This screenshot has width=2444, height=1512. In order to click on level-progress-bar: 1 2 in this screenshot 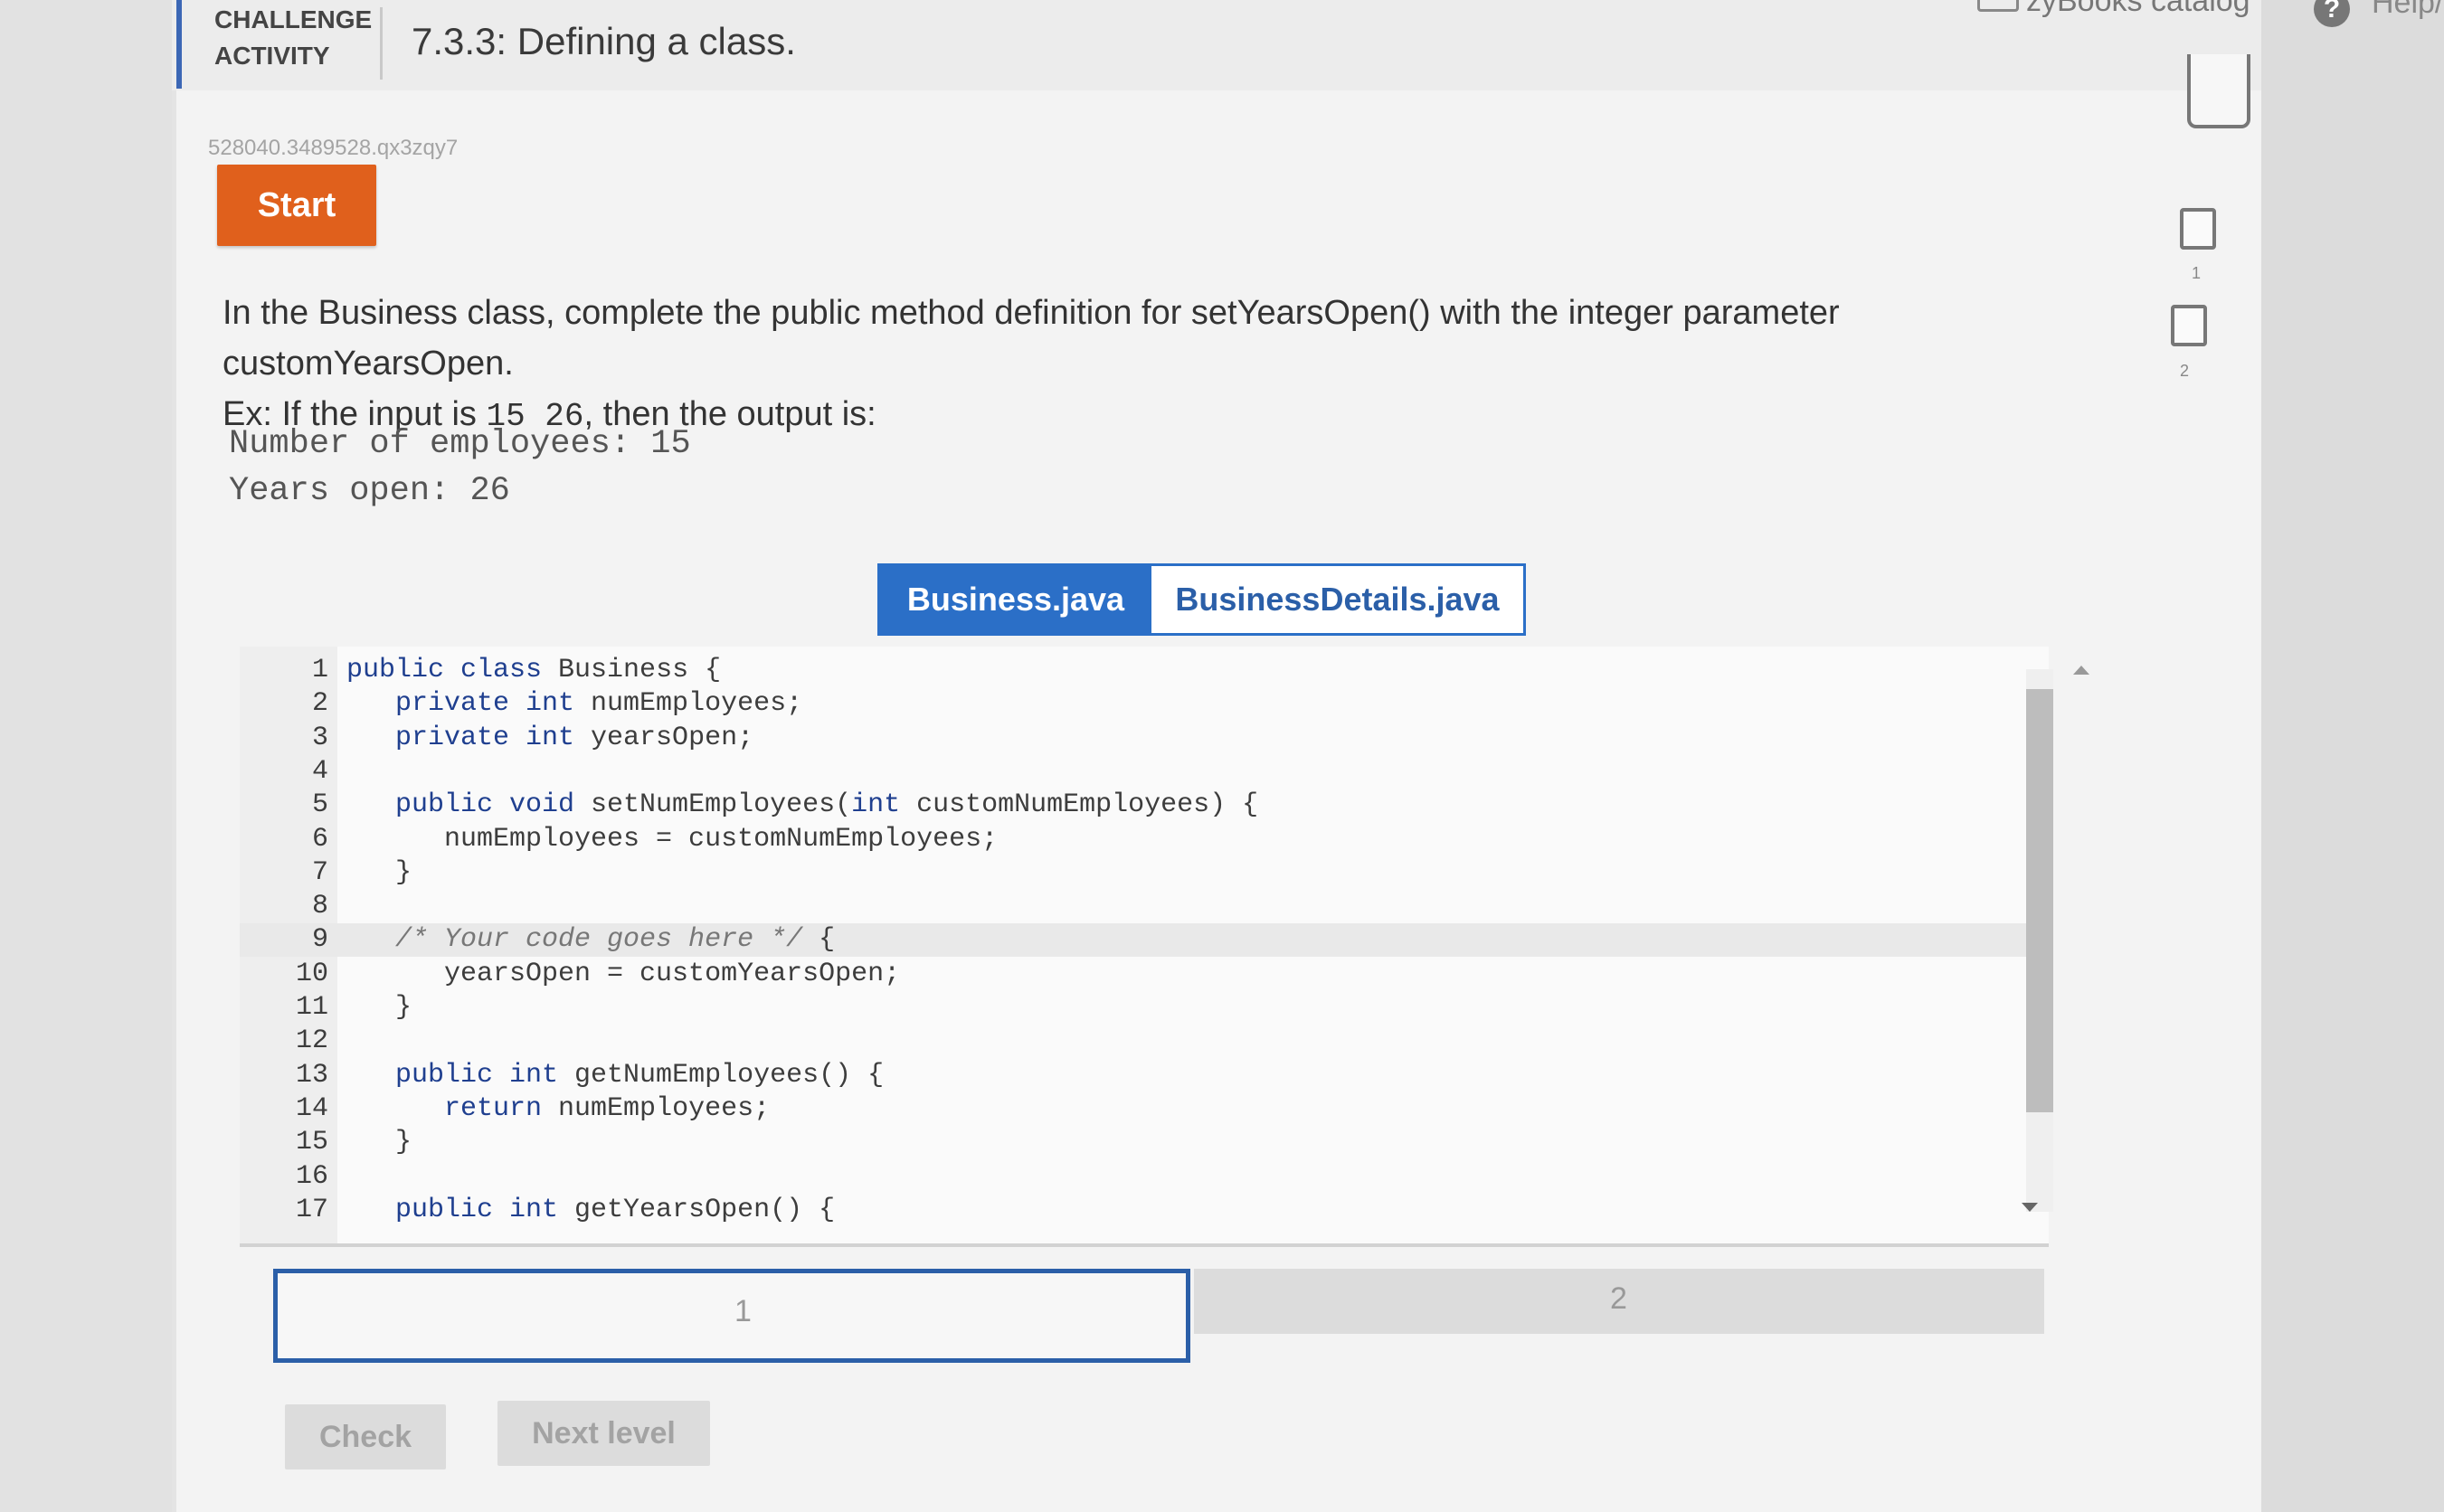, I will do `click(1177, 1317)`.